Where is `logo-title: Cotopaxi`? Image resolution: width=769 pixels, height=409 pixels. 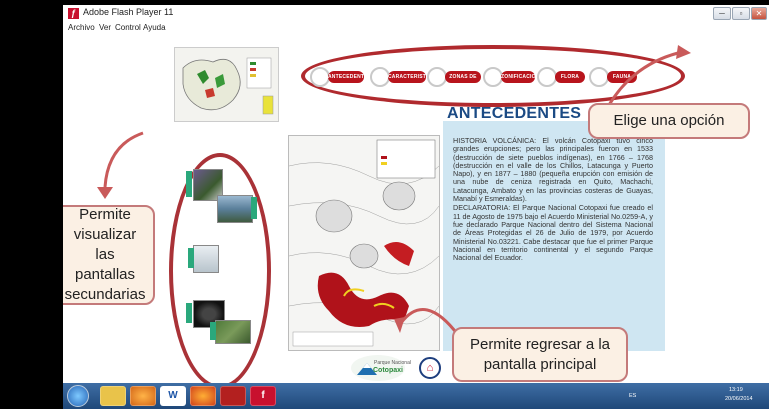 logo-title: Cotopaxi is located at coordinates (388, 370).